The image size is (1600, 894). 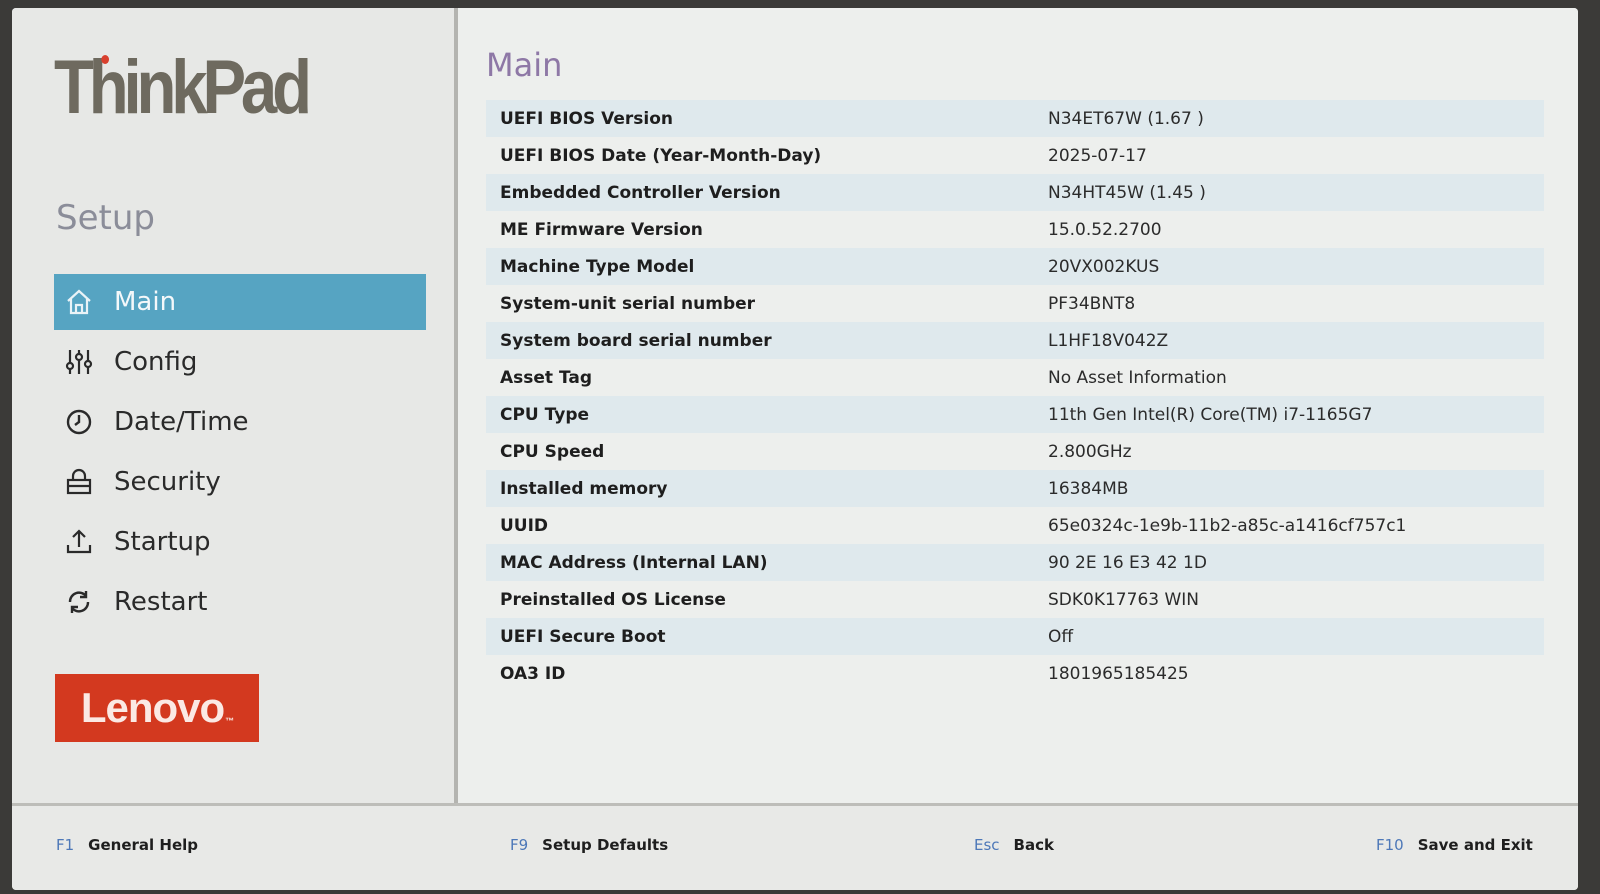 I want to click on sidebar-item-label: Main, so click(x=145, y=302).